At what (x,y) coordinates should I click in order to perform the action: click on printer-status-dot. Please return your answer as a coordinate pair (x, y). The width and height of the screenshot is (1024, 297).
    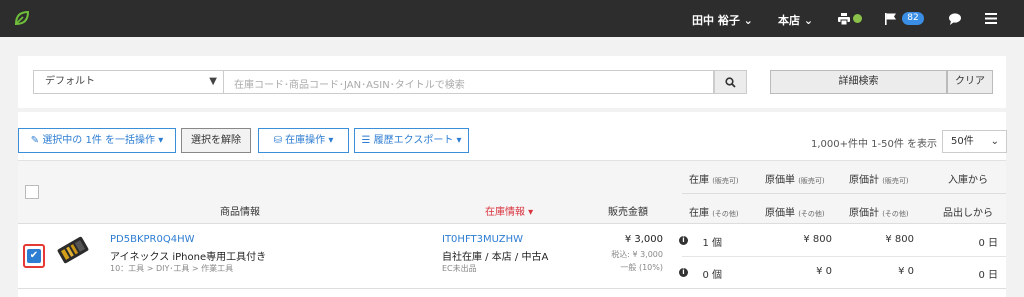
    Looking at the image, I should click on (857, 18).